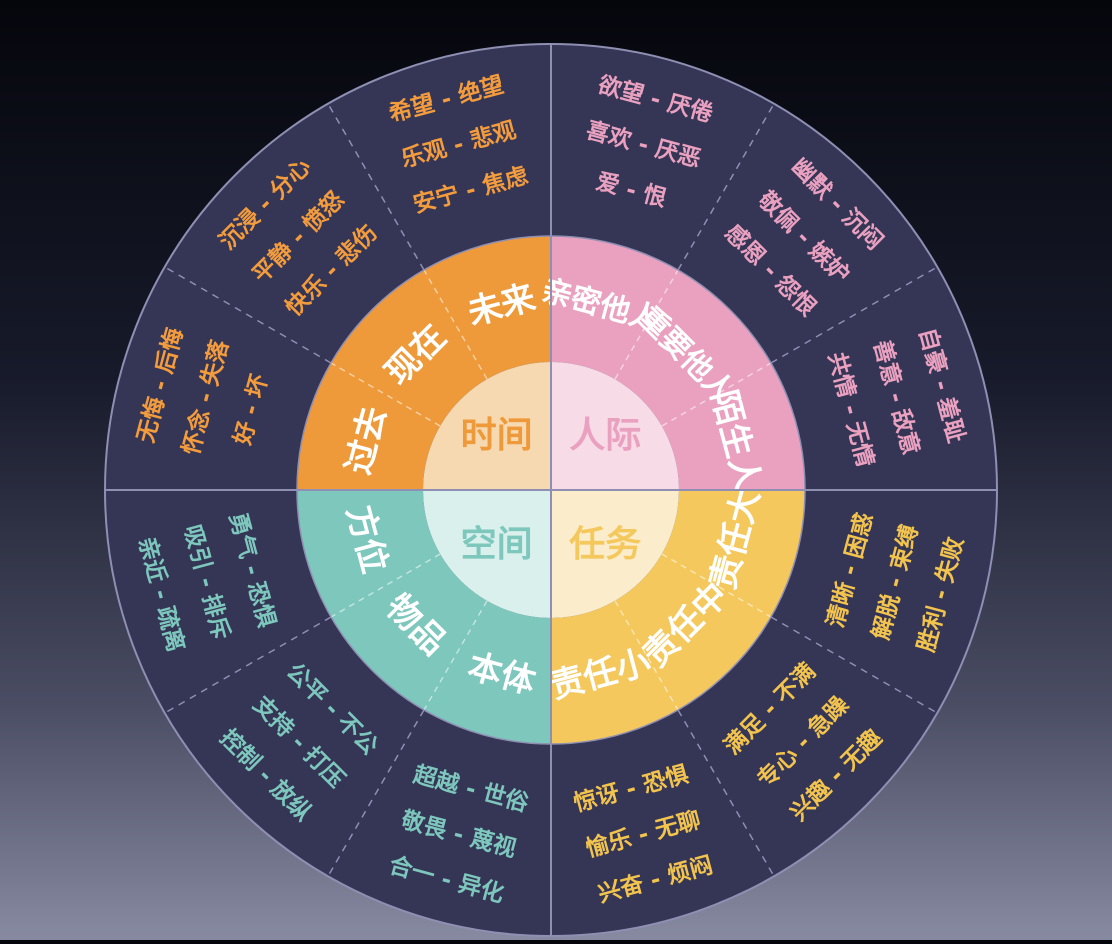  What do you see at coordinates (605, 544) in the screenshot?
I see `hub-label-task: 任务` at bounding box center [605, 544].